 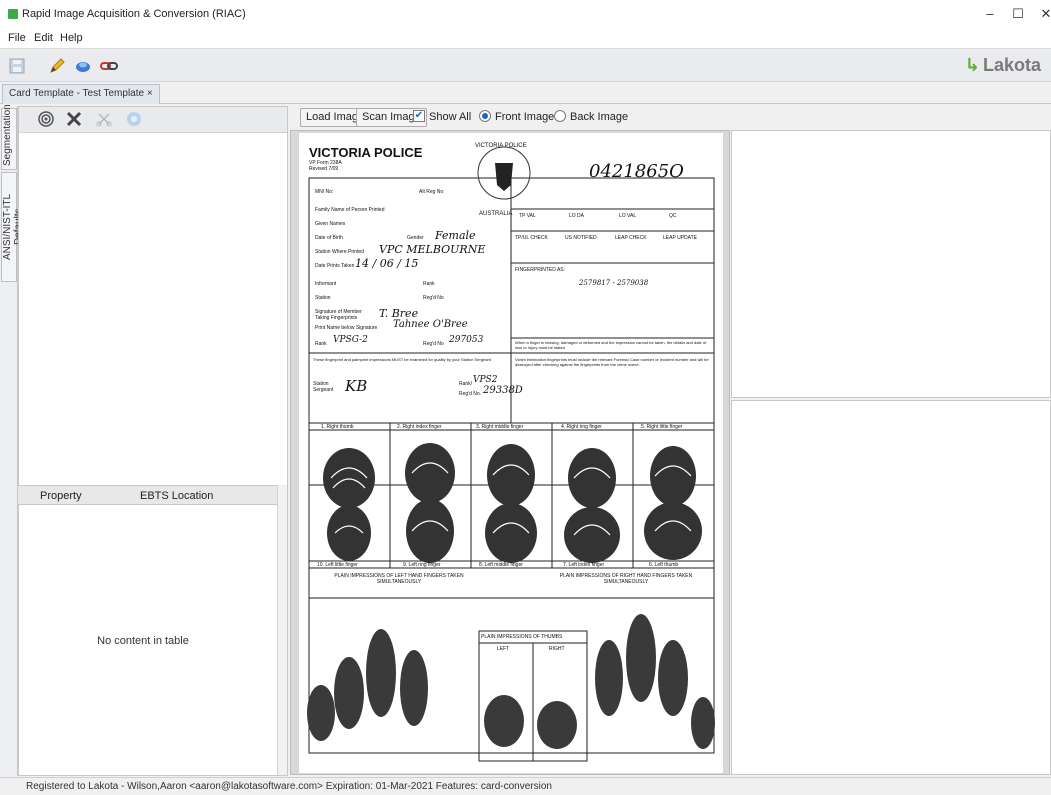 What do you see at coordinates (346, 328) in the screenshot?
I see `card-field-print-name: Print Name below Signature` at bounding box center [346, 328].